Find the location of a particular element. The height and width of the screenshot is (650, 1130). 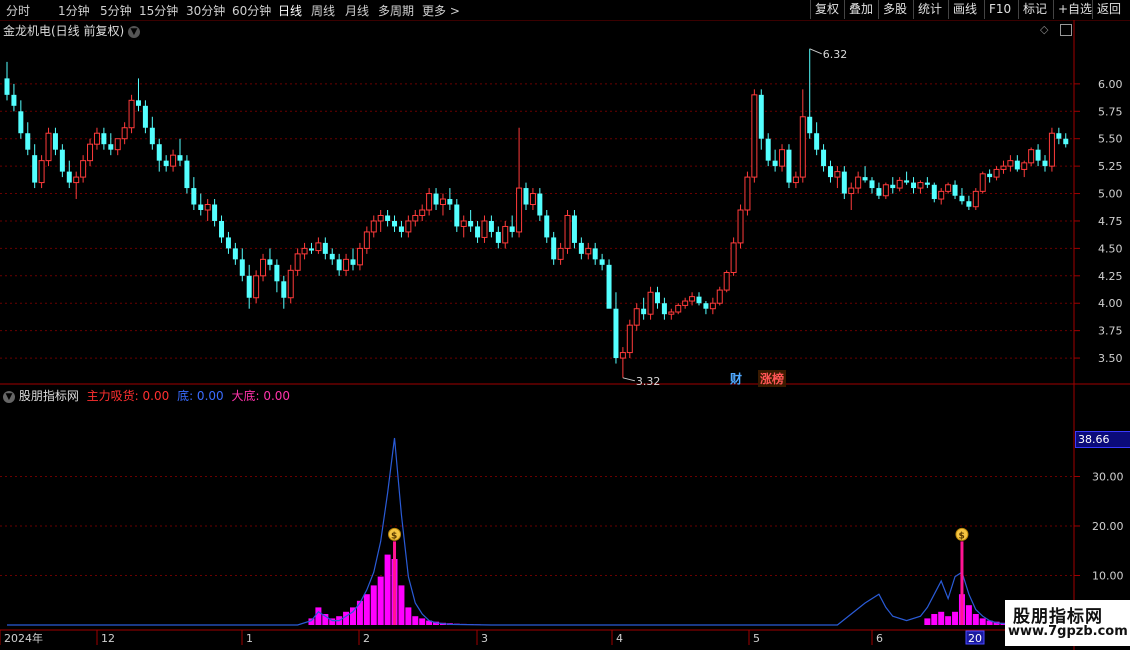

watermark-url: www.7gpzb.com is located at coordinates (1068, 631).